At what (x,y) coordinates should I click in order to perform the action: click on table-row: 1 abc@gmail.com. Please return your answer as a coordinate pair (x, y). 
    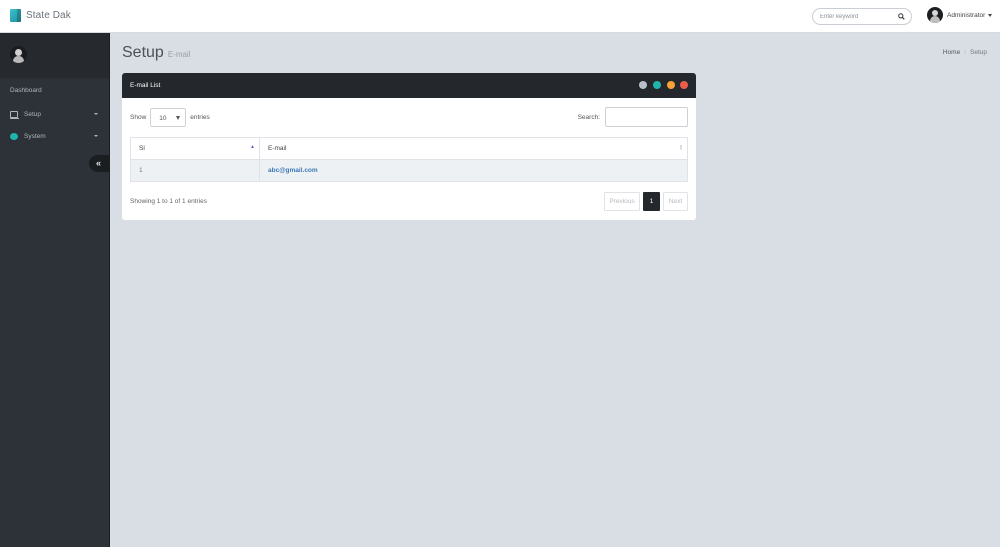
    Looking at the image, I should click on (409, 170).